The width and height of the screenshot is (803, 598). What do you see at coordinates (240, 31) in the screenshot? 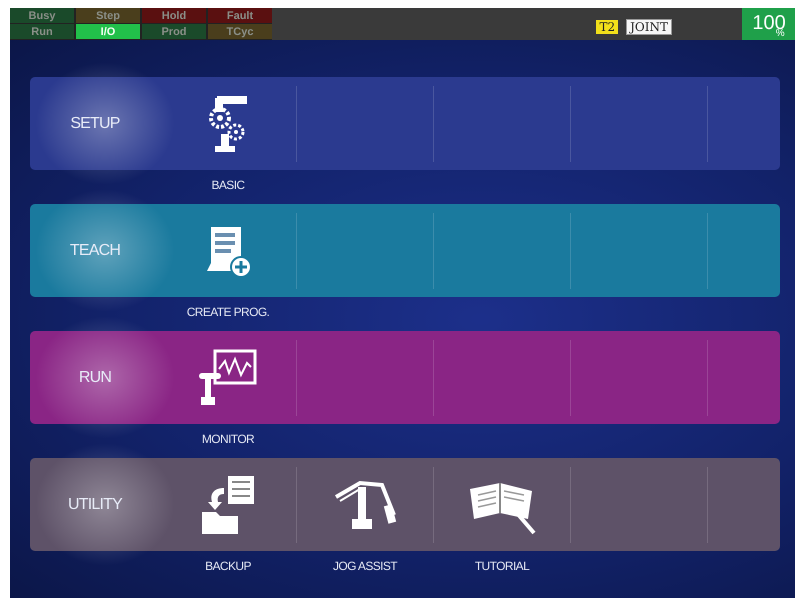
I see `status-lamp: TCyc` at bounding box center [240, 31].